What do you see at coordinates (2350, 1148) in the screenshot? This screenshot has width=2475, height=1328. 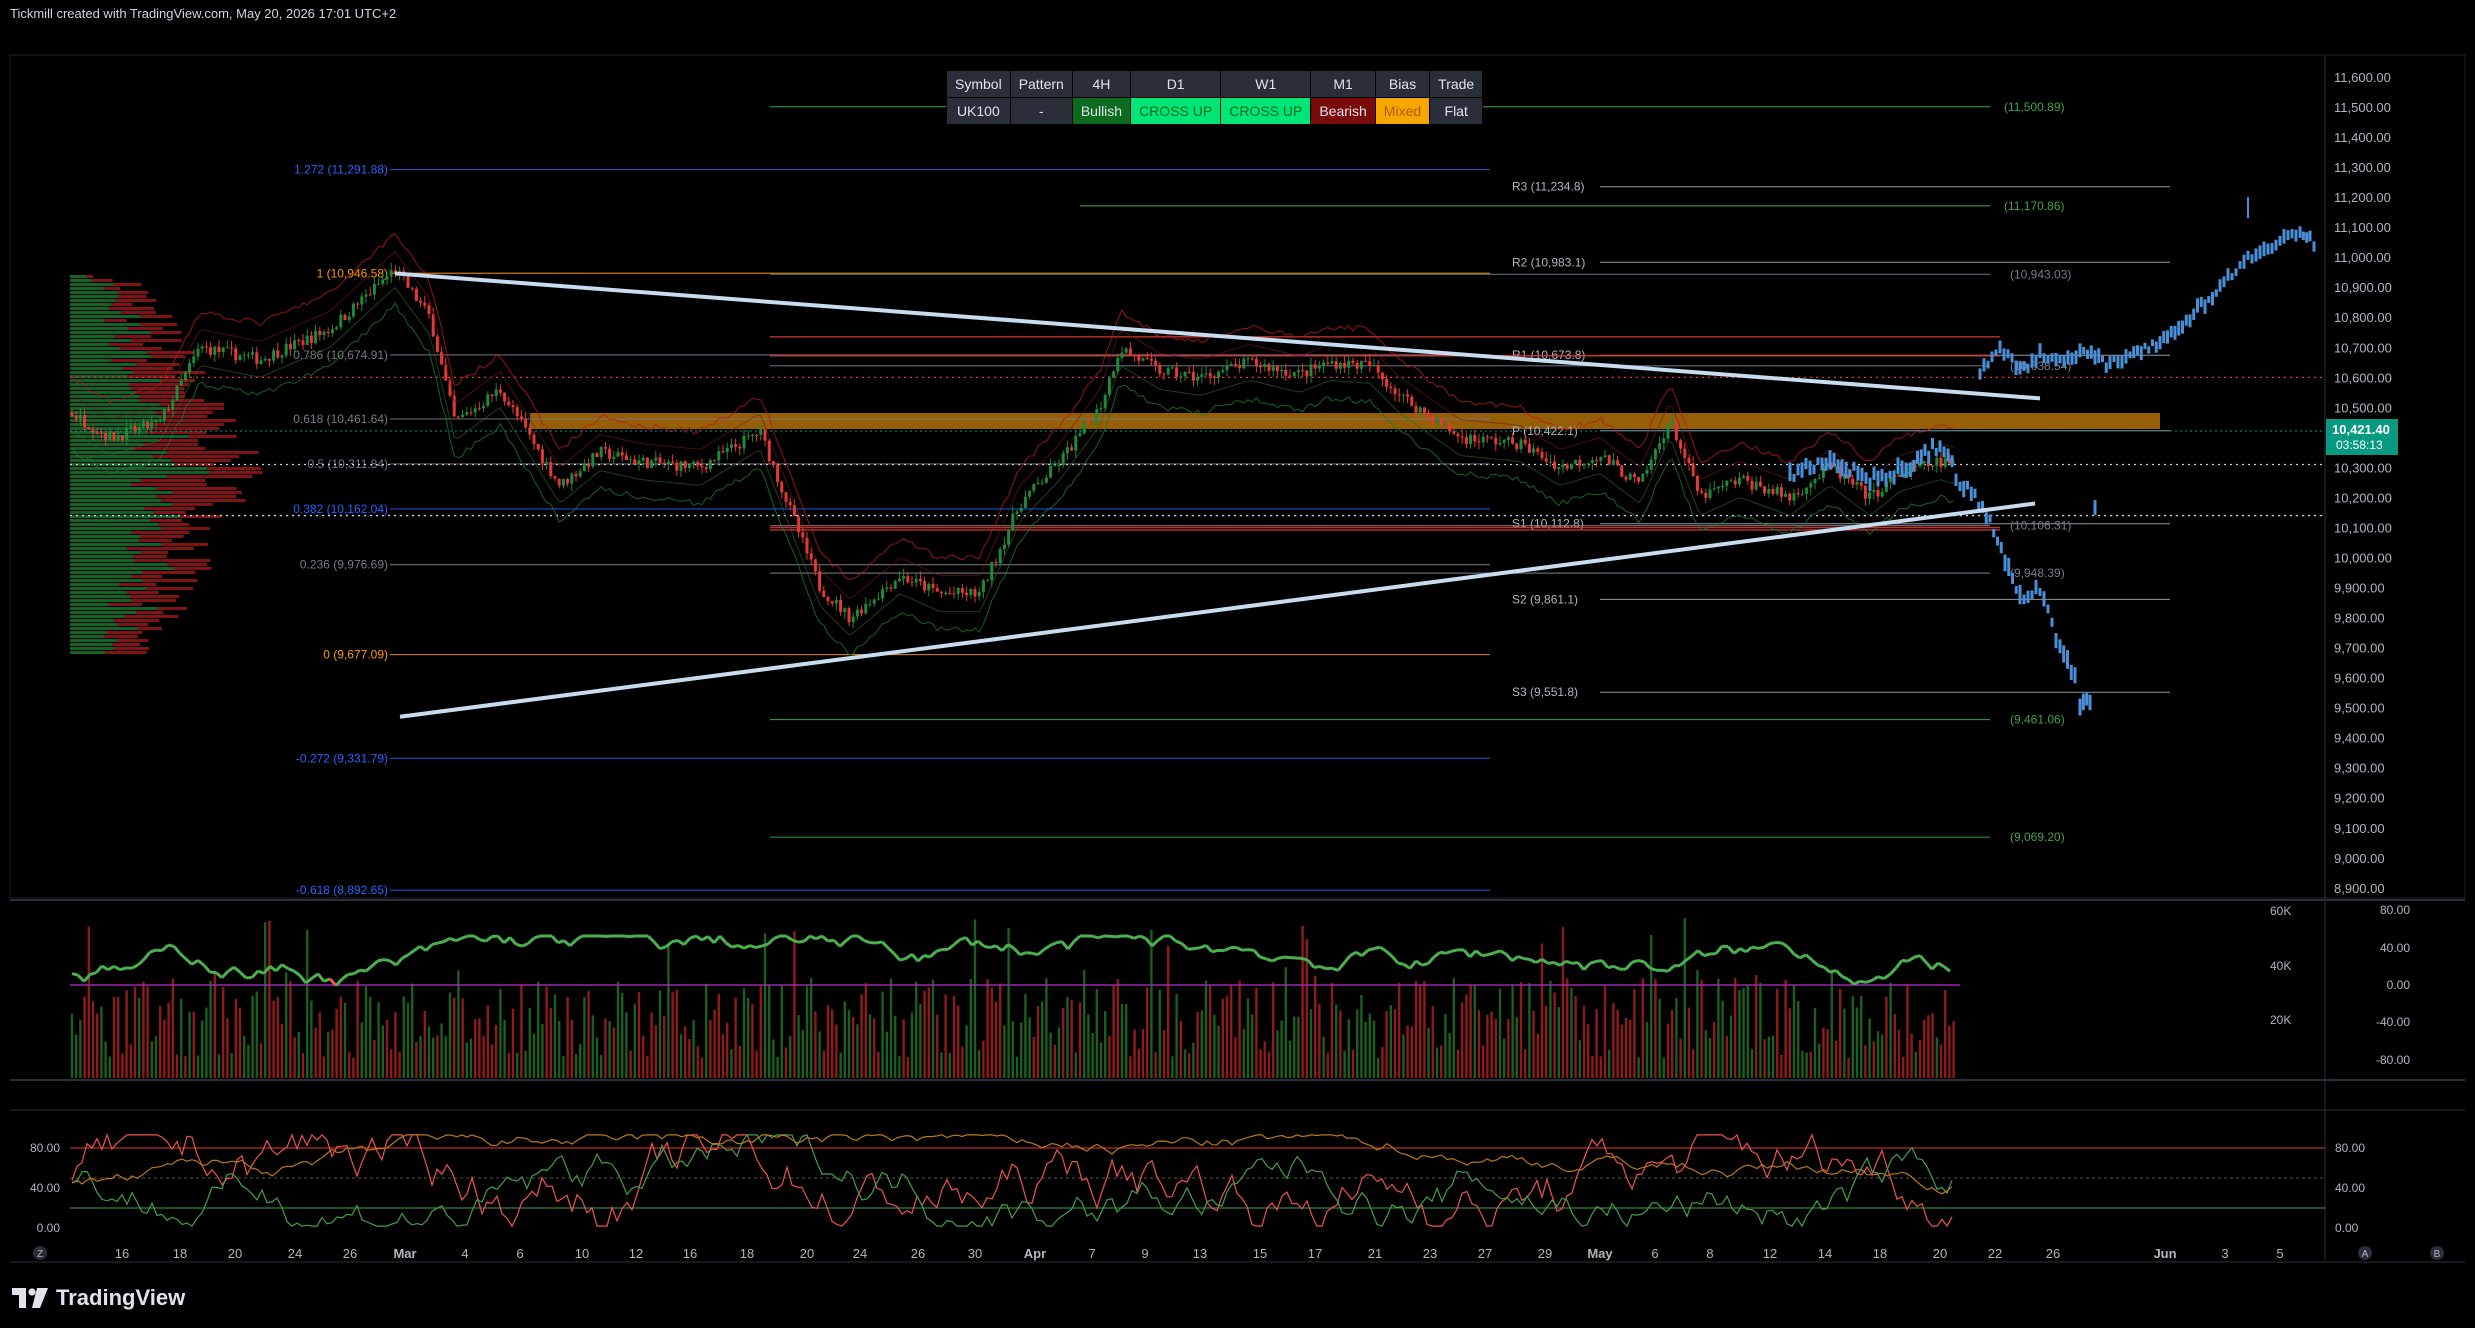 I see `stoch-axis-label-right: 80.00` at bounding box center [2350, 1148].